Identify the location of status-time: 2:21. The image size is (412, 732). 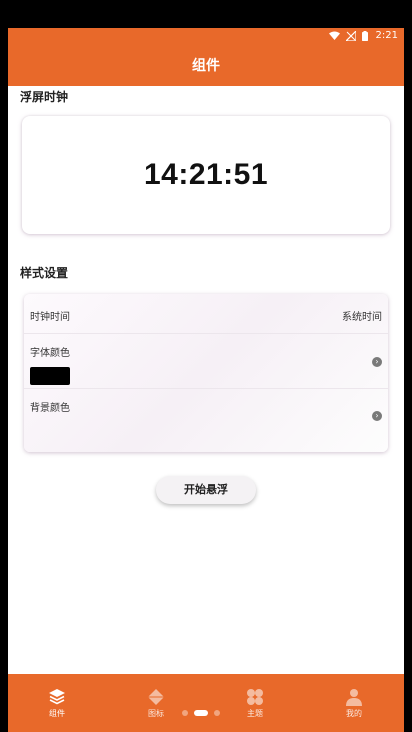
(386, 35).